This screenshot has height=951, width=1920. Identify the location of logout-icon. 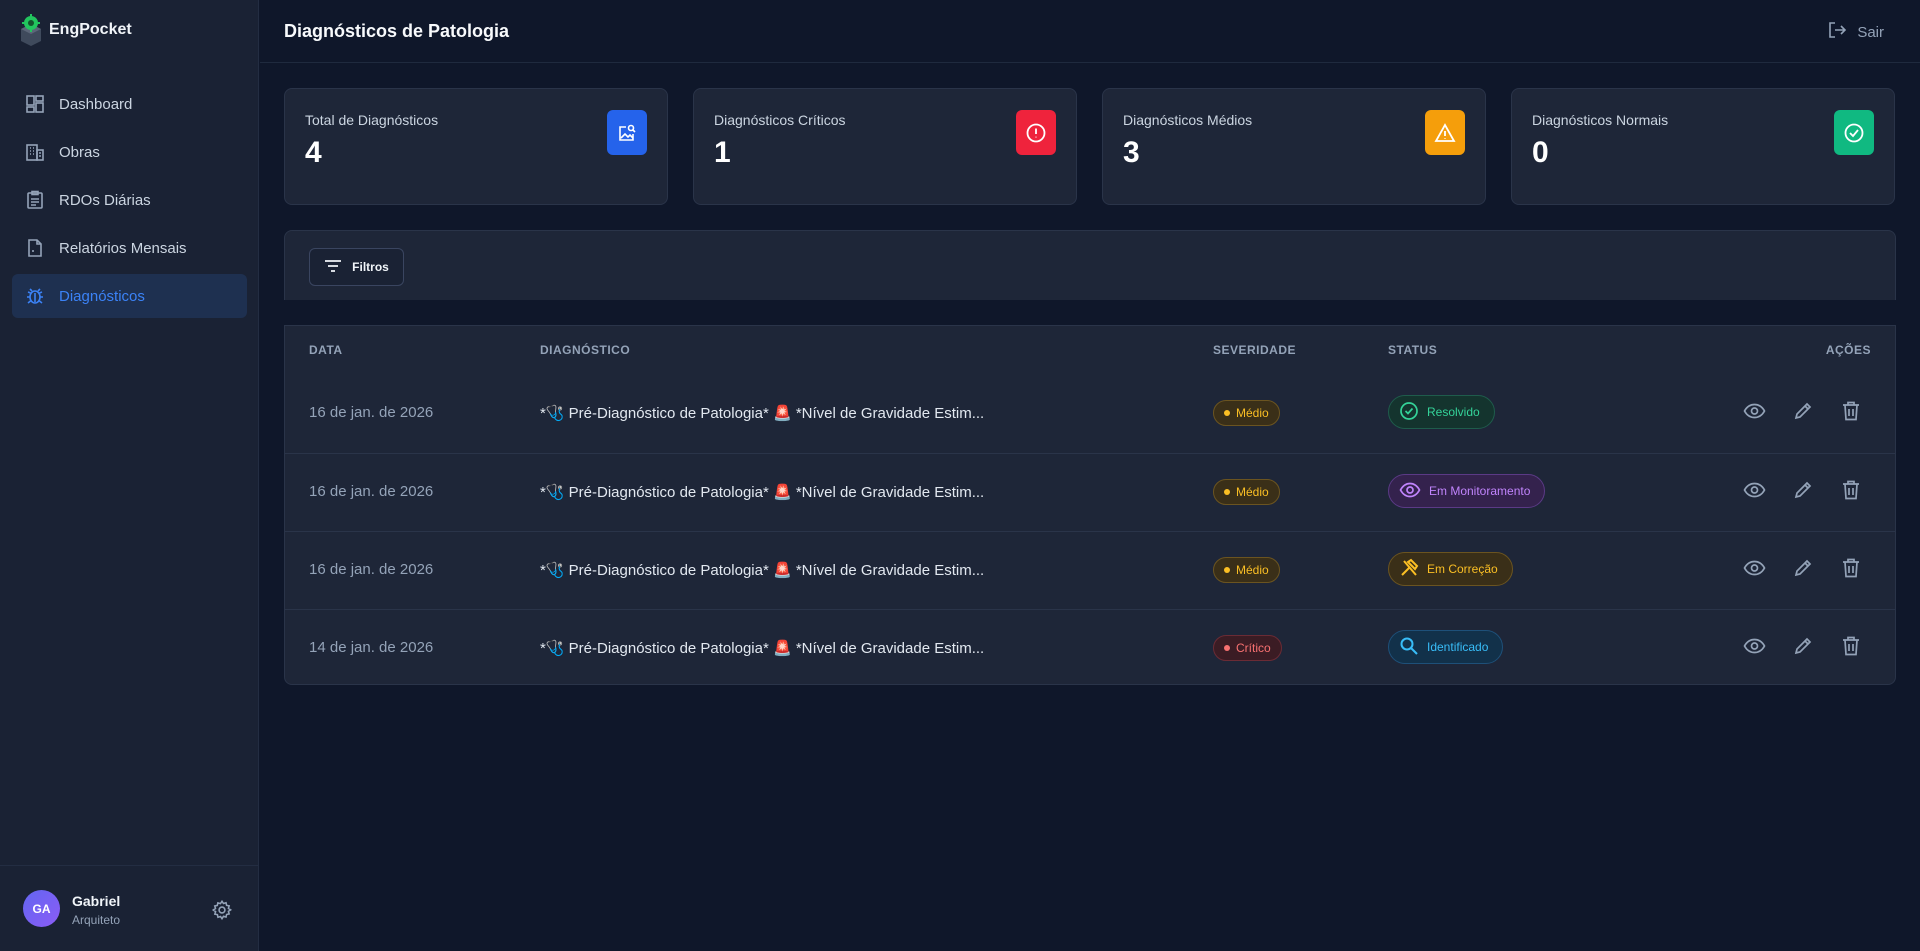
(1837, 32).